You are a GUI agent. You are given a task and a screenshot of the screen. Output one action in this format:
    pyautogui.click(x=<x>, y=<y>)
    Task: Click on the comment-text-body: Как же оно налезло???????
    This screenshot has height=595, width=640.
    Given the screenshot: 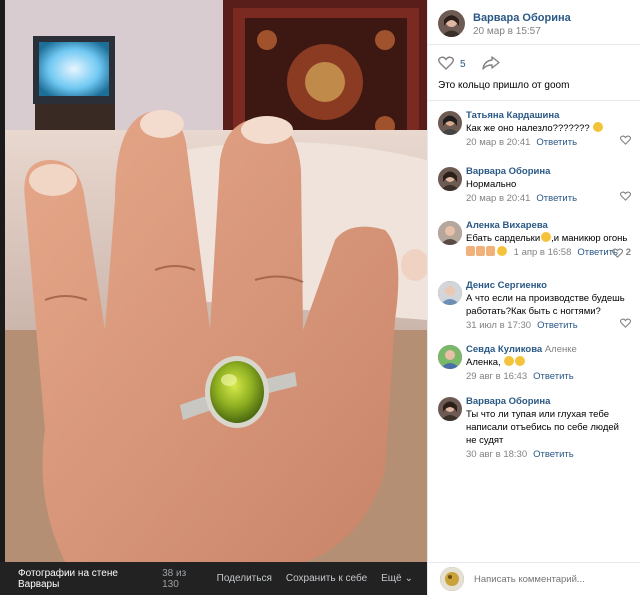 What is the action you would take?
    pyautogui.click(x=528, y=128)
    